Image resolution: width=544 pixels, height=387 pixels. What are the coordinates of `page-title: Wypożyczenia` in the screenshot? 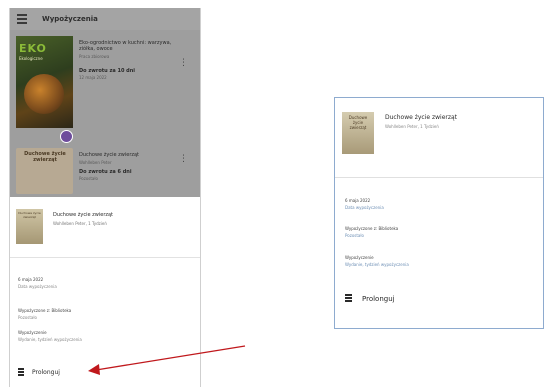 It's located at (70, 19).